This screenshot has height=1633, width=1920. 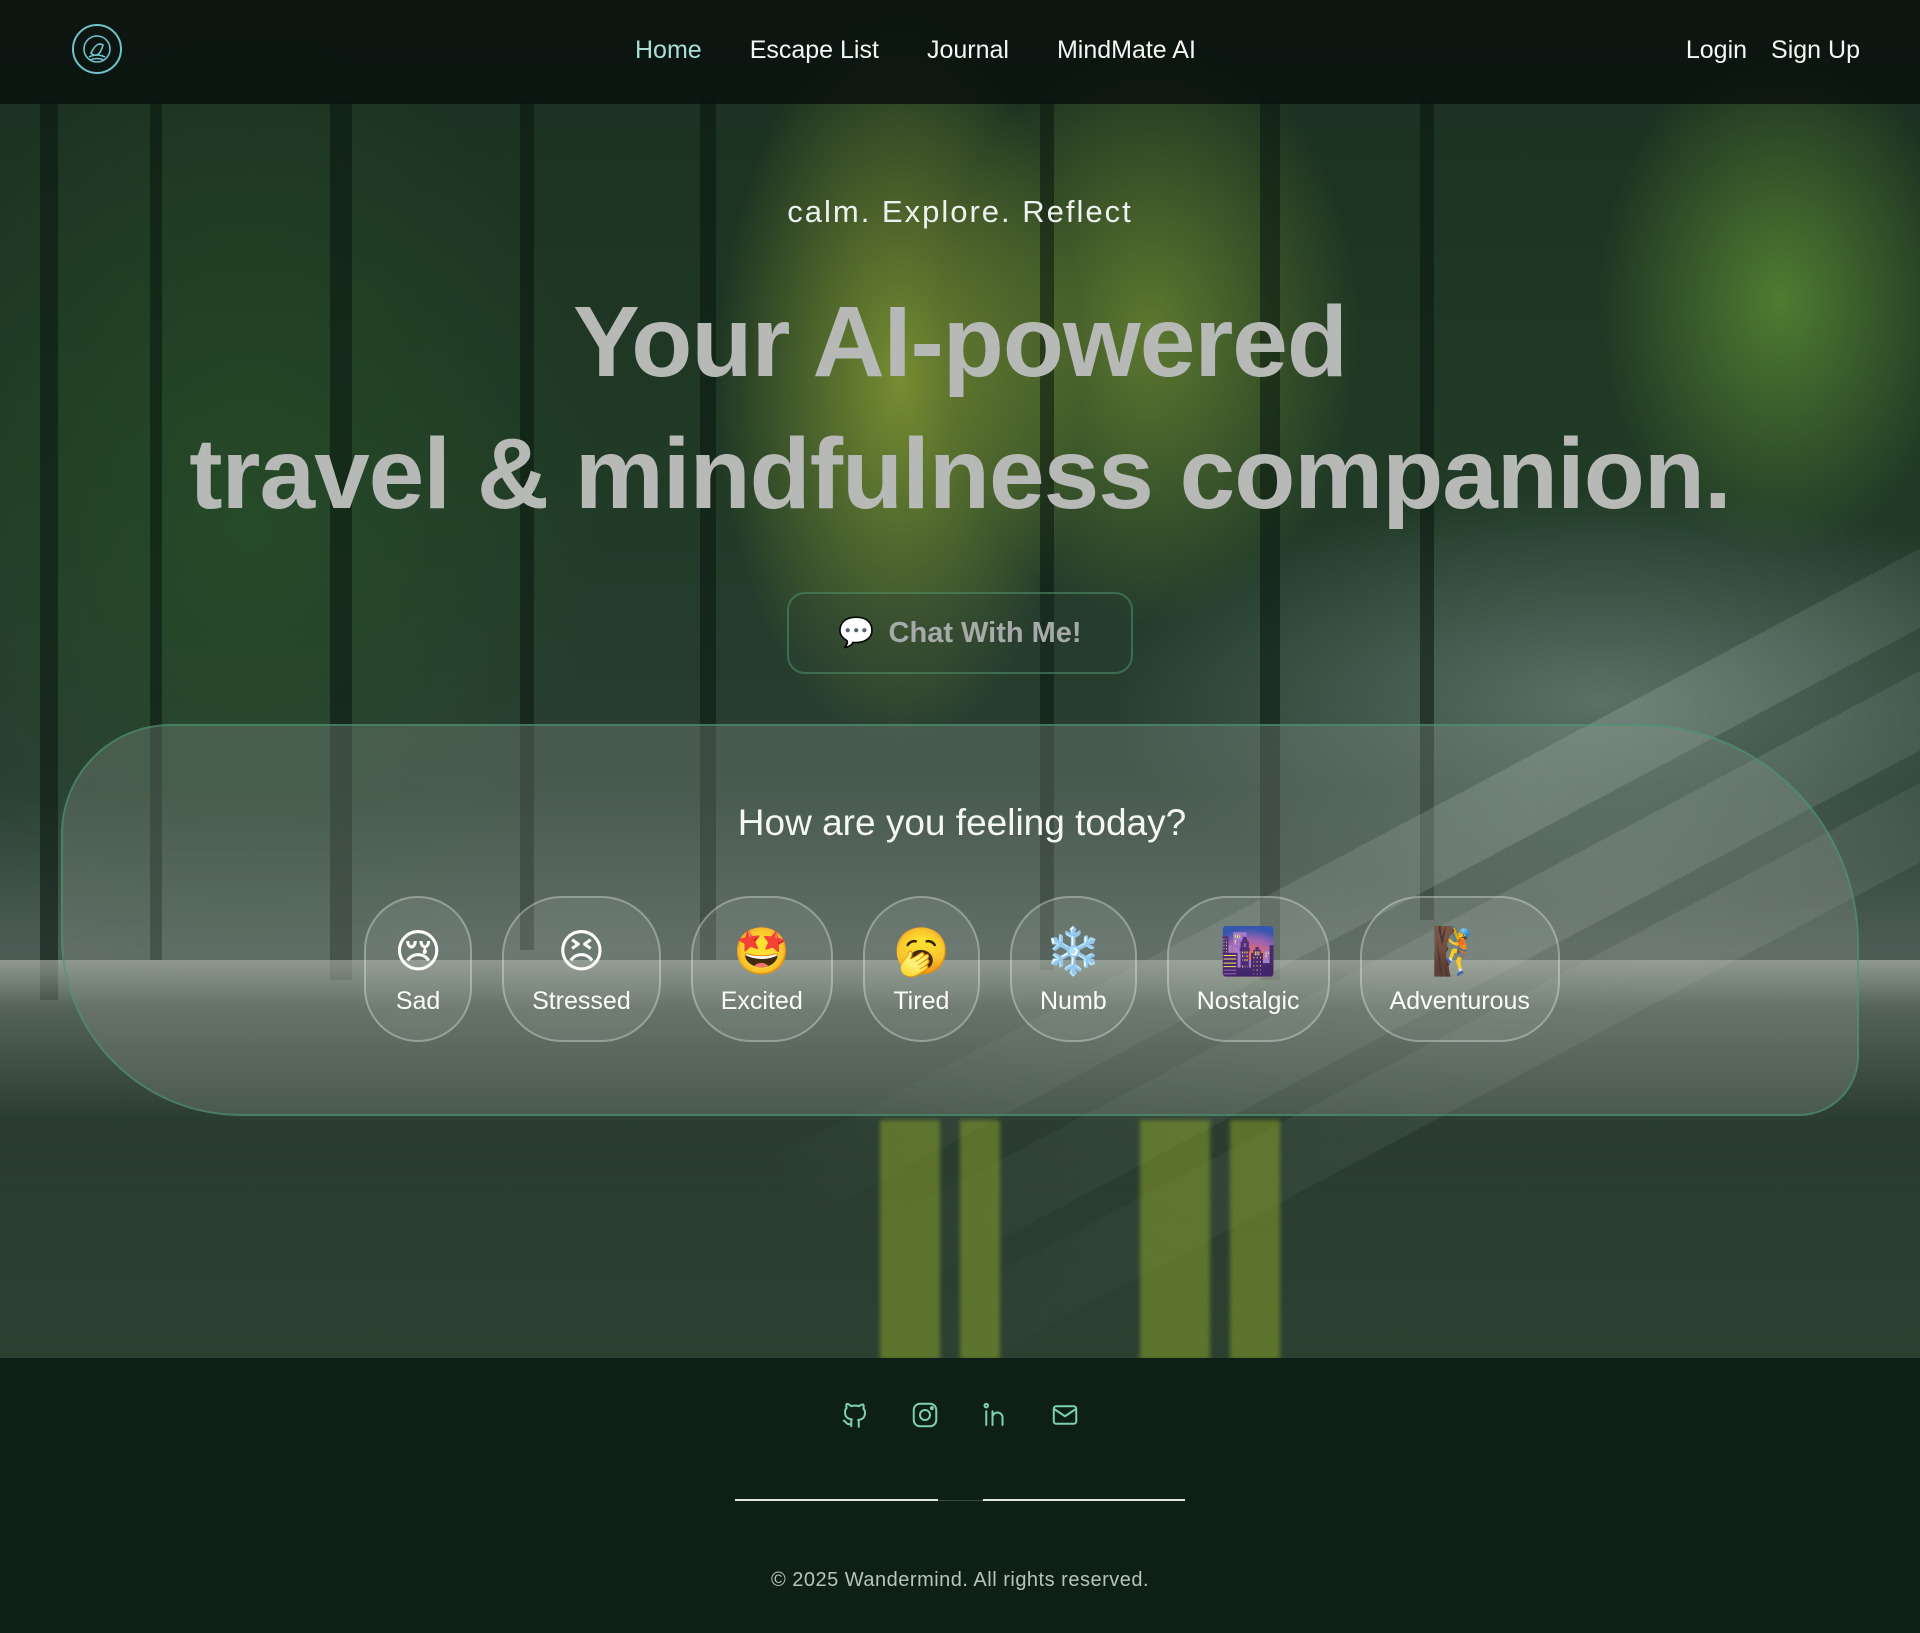 I want to click on climbing-person-icon: 🧗, so click(x=1460, y=950).